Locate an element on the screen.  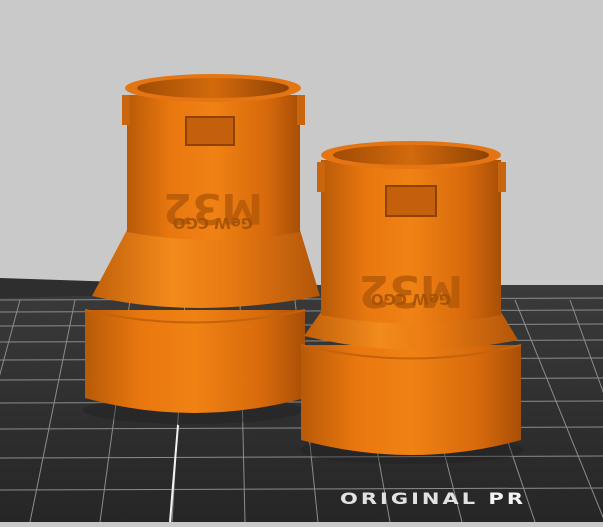
bed-logo-part2: PR is located at coordinates (507, 498).